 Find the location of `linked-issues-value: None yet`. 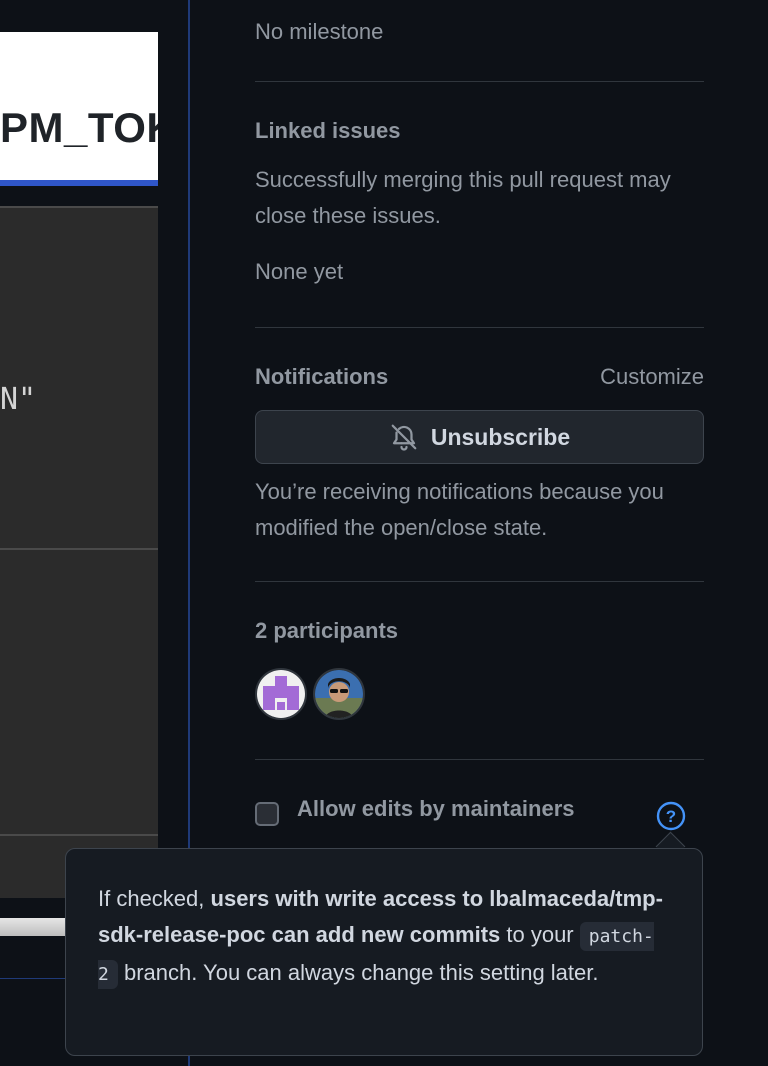

linked-issues-value: None yet is located at coordinates (299, 271).